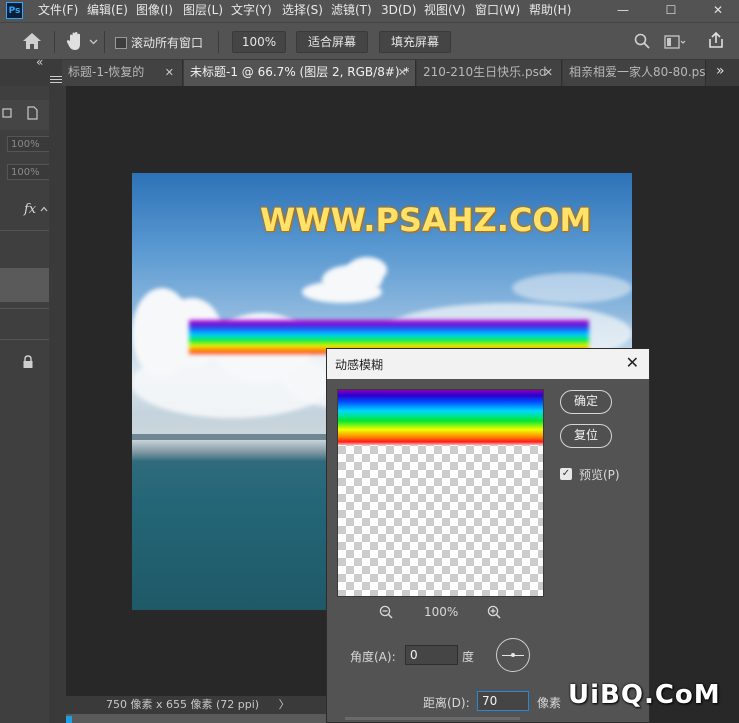 Image resolution: width=739 pixels, height=723 pixels. What do you see at coordinates (58, 11) in the screenshot?
I see `menu-file: 文件(F)` at bounding box center [58, 11].